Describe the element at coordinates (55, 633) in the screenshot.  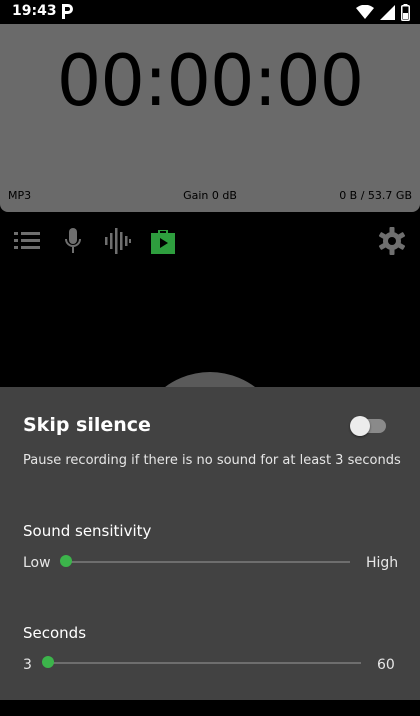
I see `seconds-label: Seconds` at that location.